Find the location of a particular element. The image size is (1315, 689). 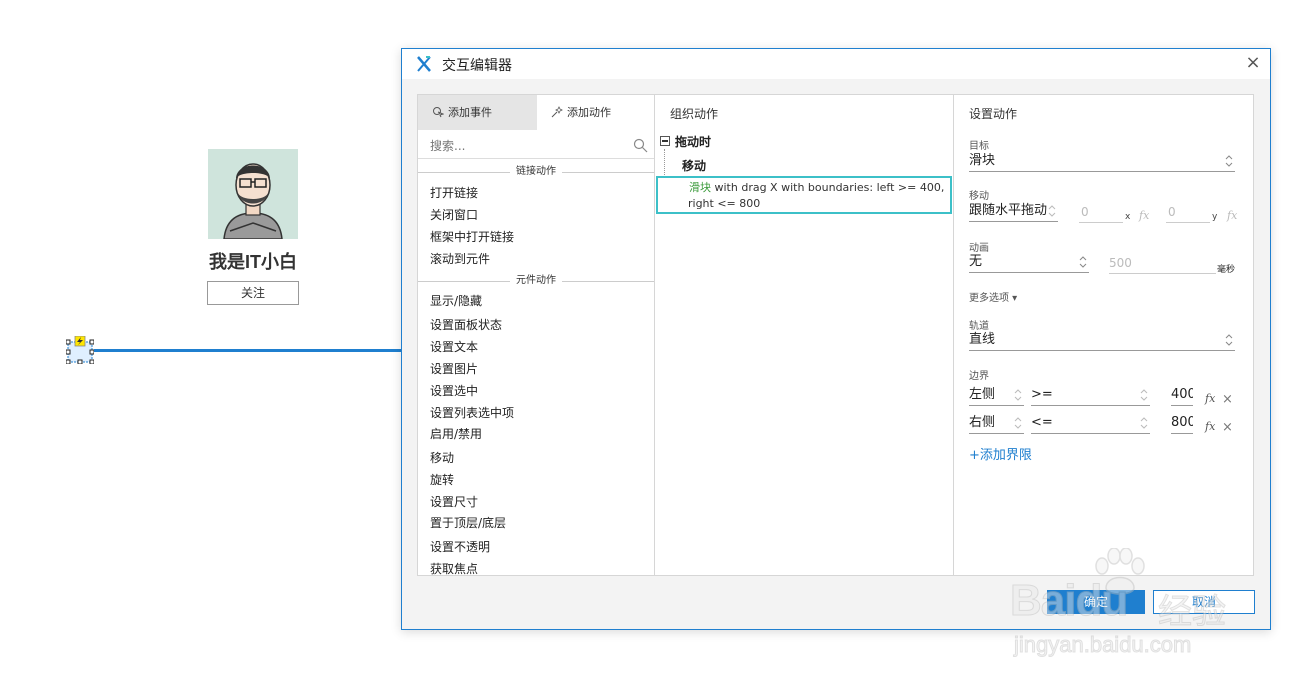

action-scroll-to: 滚动到元件 is located at coordinates (460, 259).